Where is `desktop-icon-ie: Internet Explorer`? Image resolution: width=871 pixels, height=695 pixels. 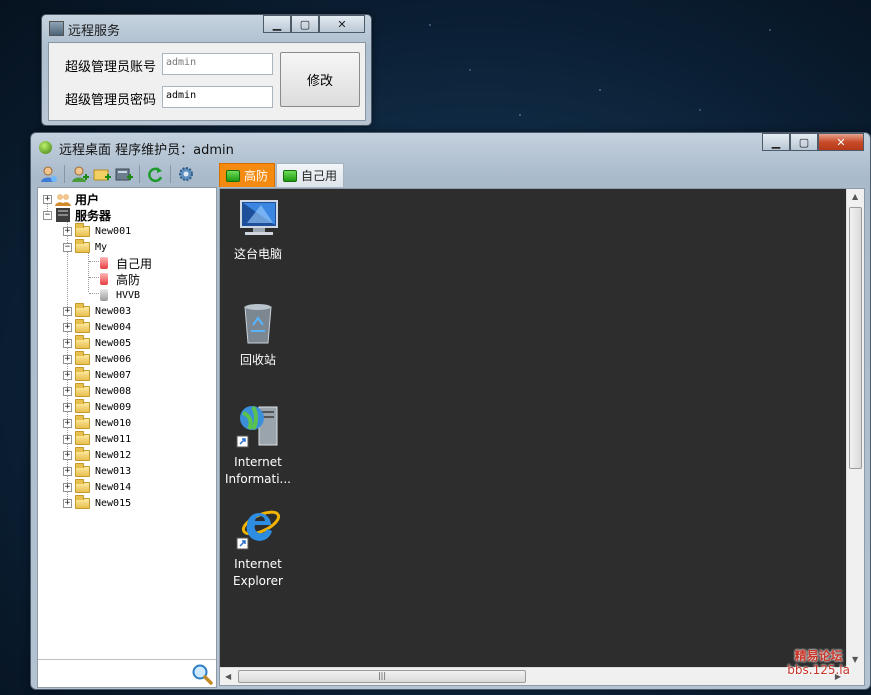
desktop-icon-ie: Internet Explorer is located at coordinates (258, 546).